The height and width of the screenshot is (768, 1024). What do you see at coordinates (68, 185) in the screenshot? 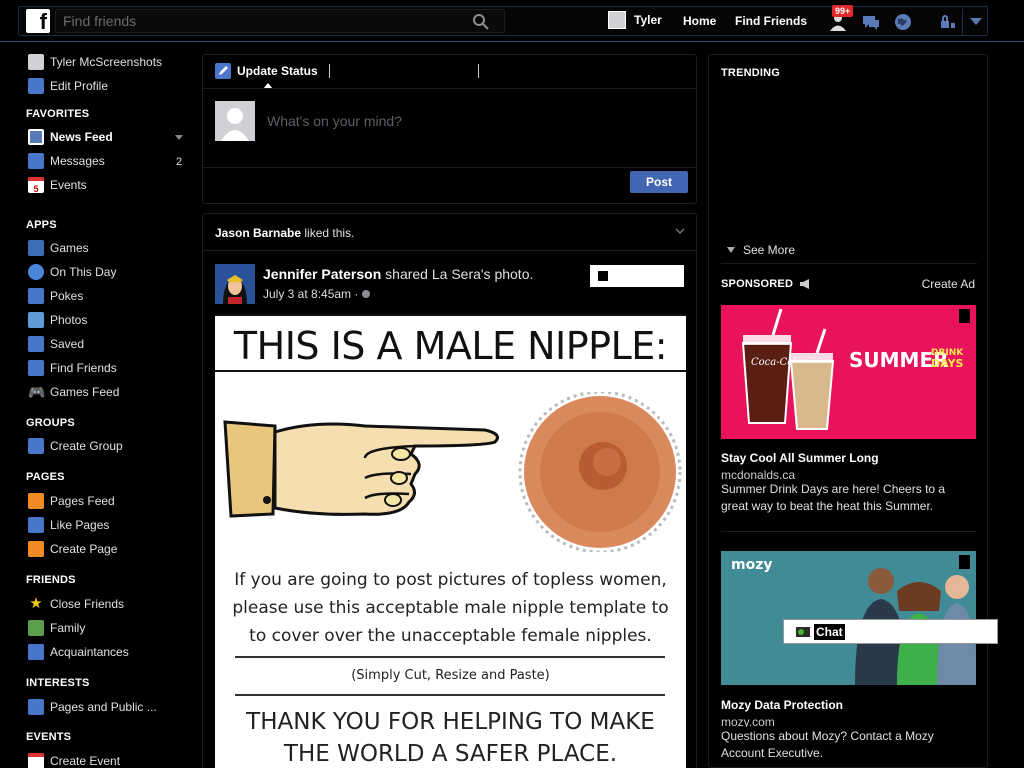
I see `sidebar-item-label: Events` at bounding box center [68, 185].